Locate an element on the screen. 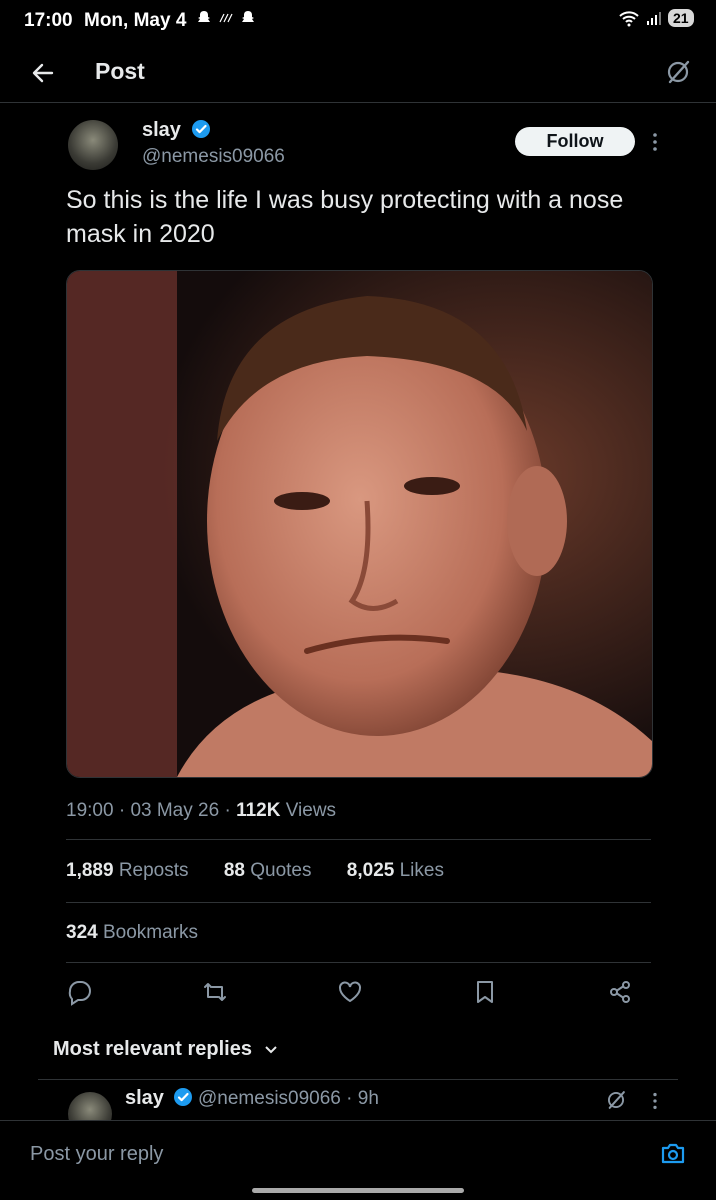 The image size is (716, 1200). bookmark-icon is located at coordinates (485, 992).